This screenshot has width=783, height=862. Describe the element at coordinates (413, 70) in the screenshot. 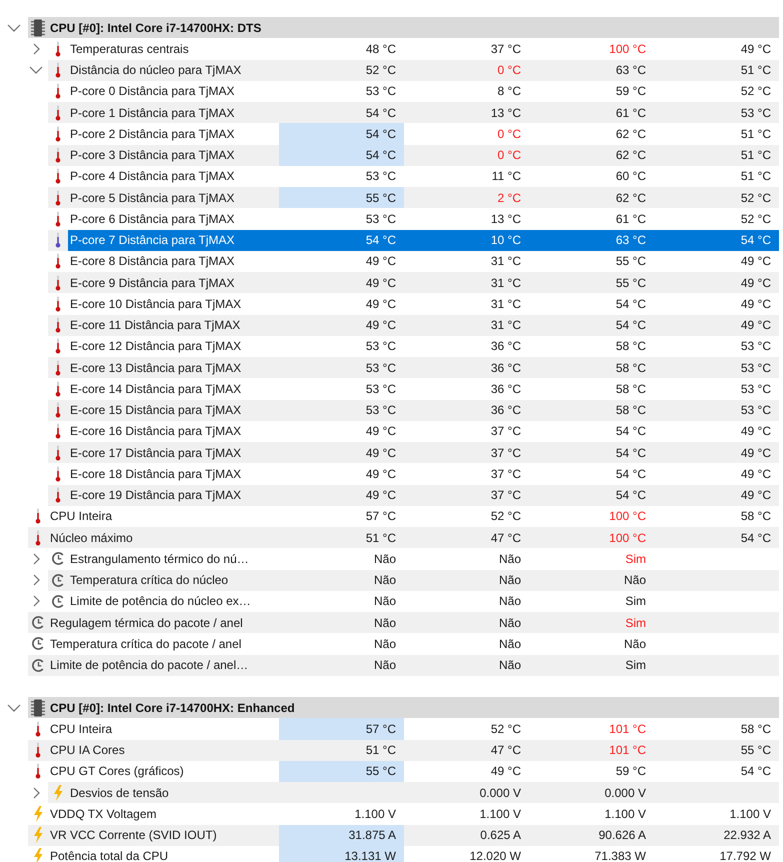

I see `table-row: Distância do núcleo para TjMAX 52 °C 0 °C 63 °C 51 °C` at that location.